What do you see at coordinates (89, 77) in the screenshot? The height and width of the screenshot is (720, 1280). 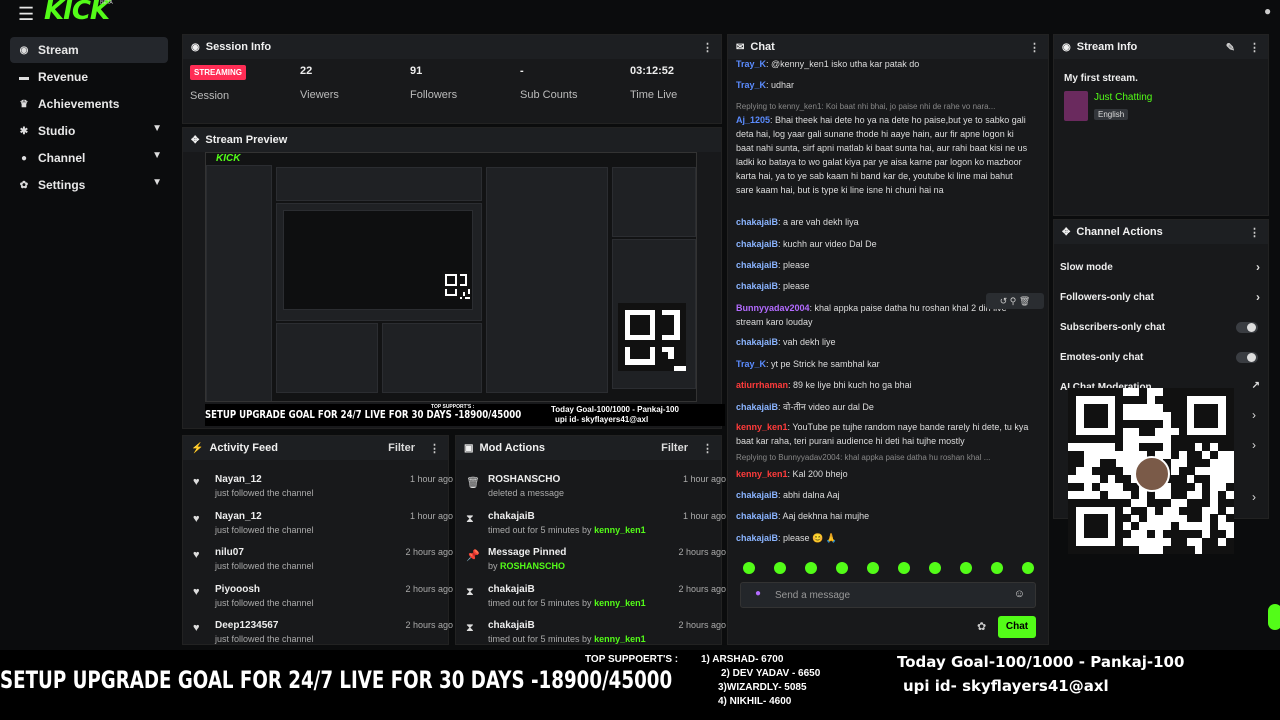 I see `sidebar-item-revenue: ▬ Revenue` at bounding box center [89, 77].